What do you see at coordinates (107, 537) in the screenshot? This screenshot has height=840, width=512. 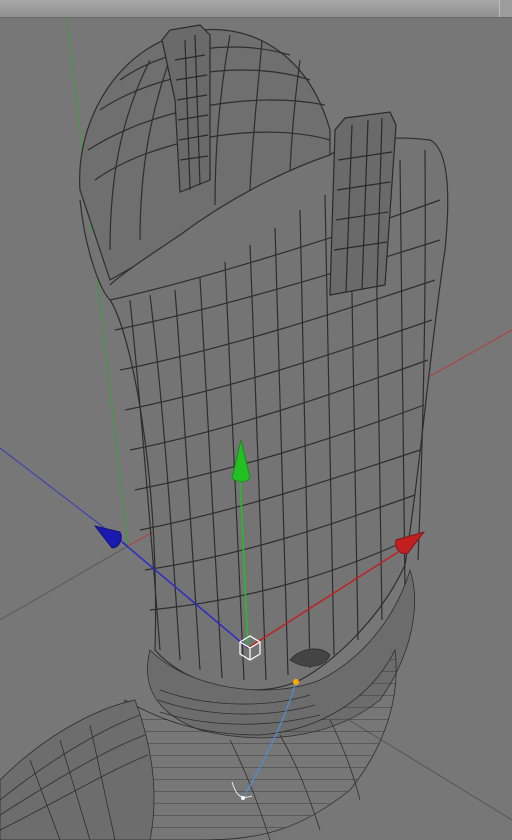 I see `gizmo-z-axis-arrow` at bounding box center [107, 537].